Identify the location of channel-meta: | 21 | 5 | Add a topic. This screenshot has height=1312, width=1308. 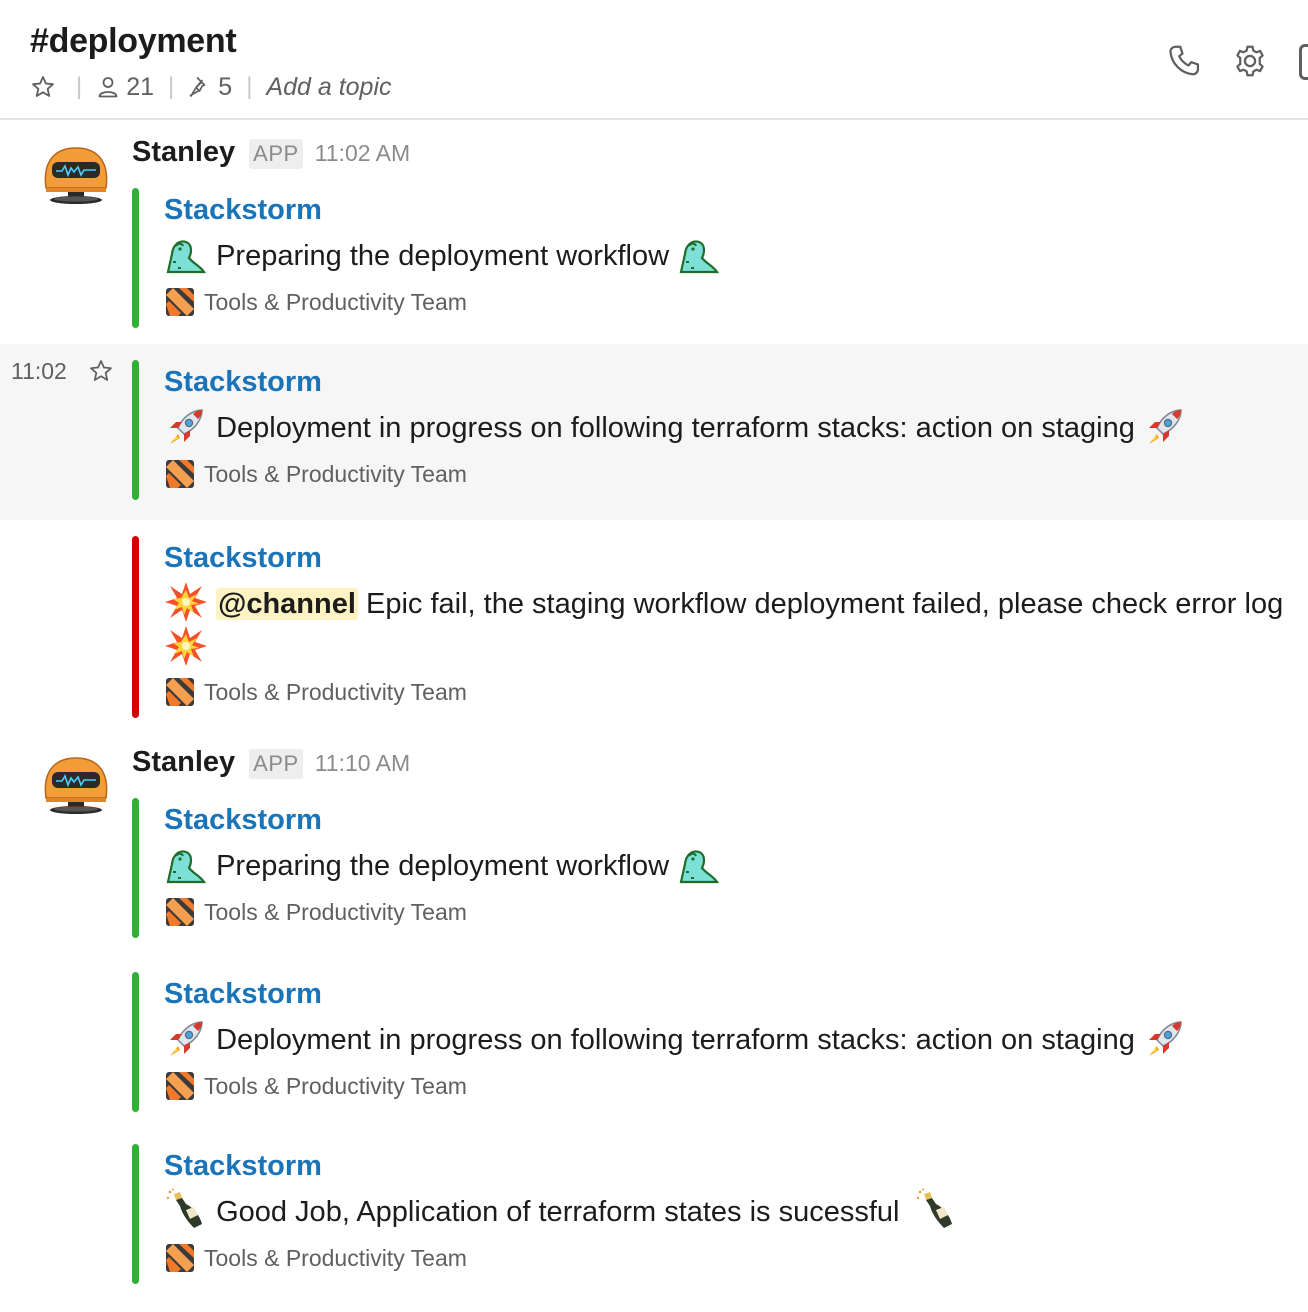
(211, 87).